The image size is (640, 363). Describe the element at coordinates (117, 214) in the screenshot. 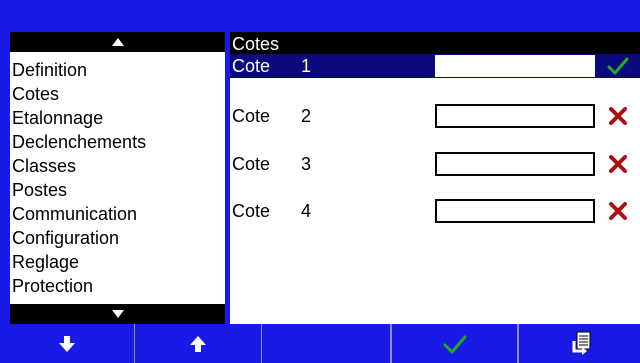

I see `menu-item-communication: Communication` at that location.